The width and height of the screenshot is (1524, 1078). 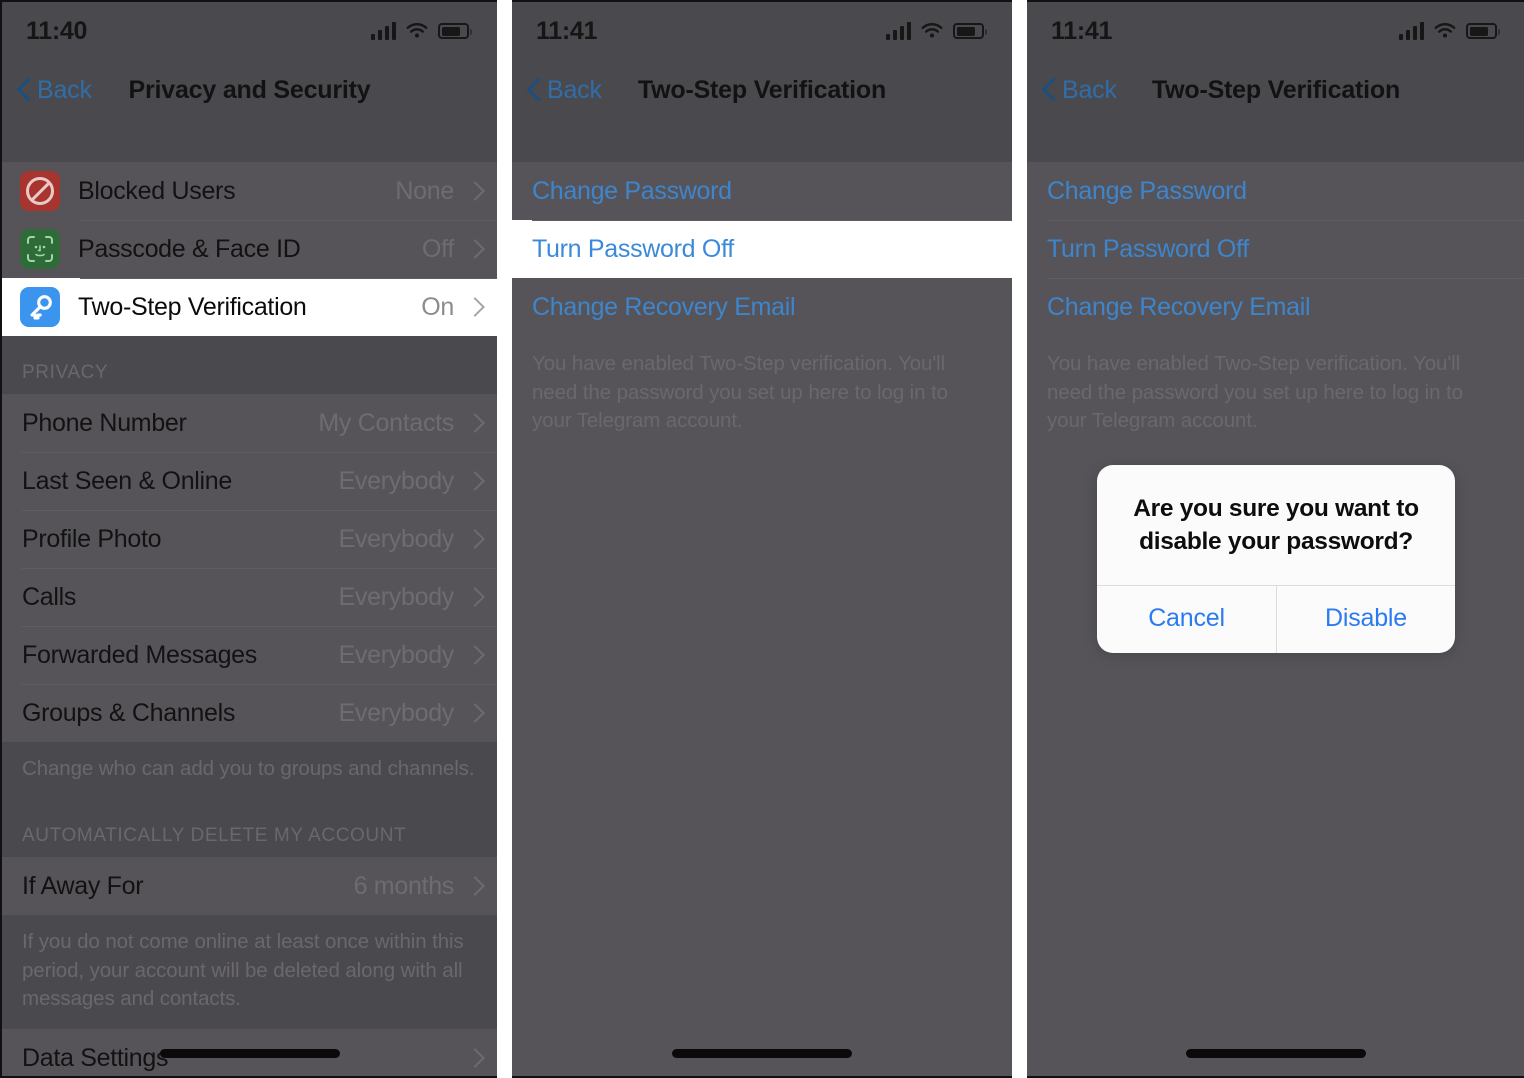 I want to click on row-calls: Calls Everybody, so click(x=249, y=597).